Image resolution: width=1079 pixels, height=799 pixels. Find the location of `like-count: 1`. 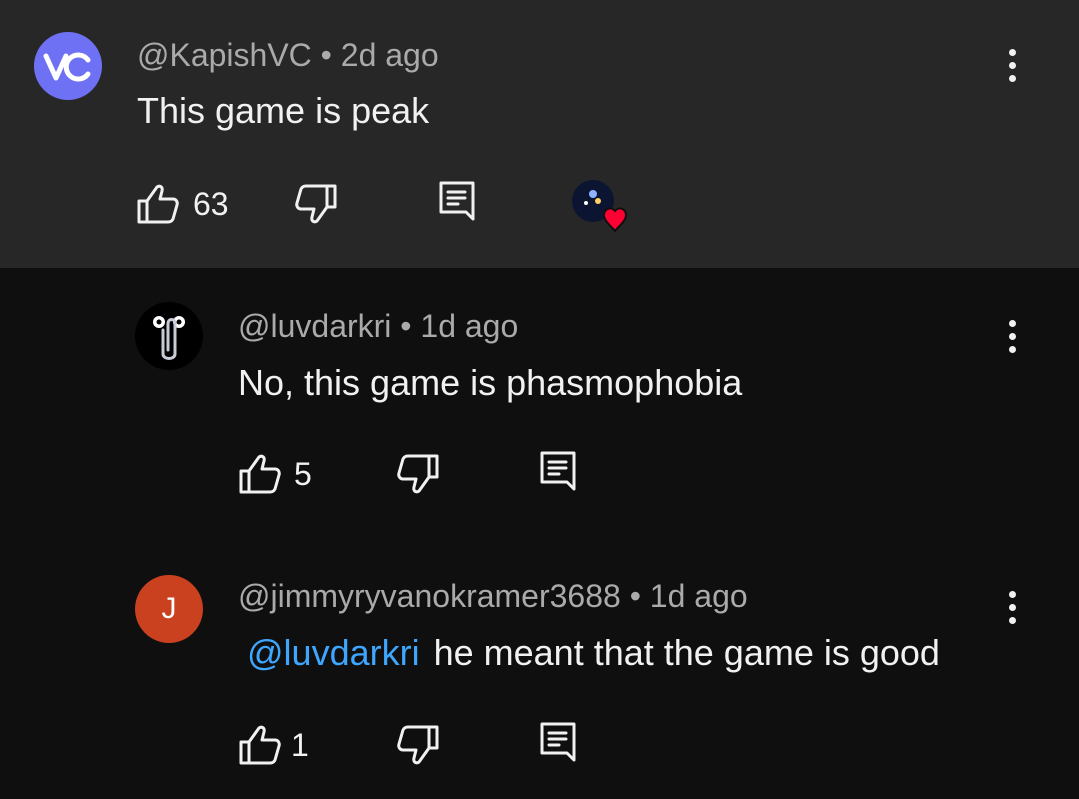

like-count: 1 is located at coordinates (300, 745).